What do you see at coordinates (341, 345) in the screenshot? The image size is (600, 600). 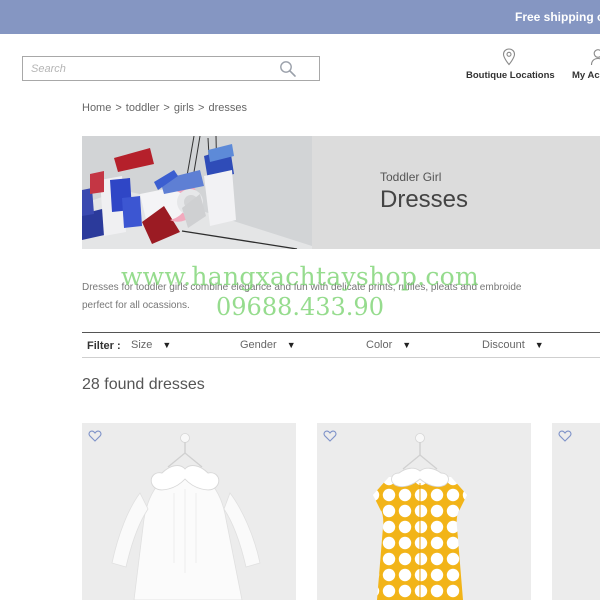 I see `filter-bar: Filter : Size ▼ Gender ▼ Color ▼ Discount ▼` at bounding box center [341, 345].